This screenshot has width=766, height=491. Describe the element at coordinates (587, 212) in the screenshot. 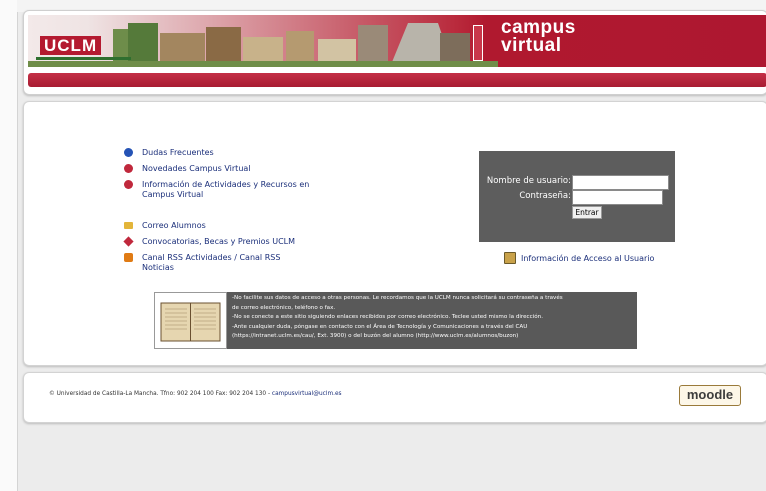

I see `login-submit-button: Entrar` at that location.